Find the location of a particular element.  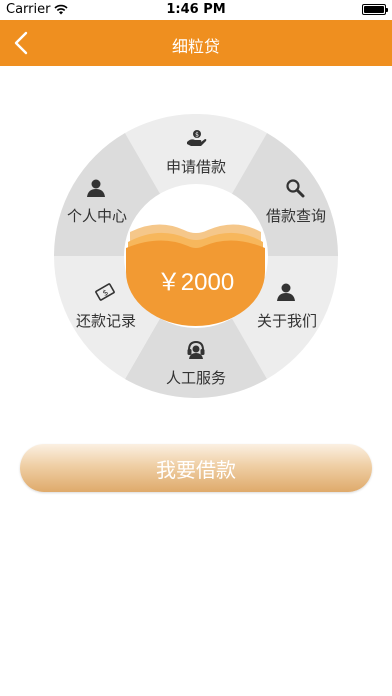

menu-apply-loan-label: 申请借款 is located at coordinates (196, 167).